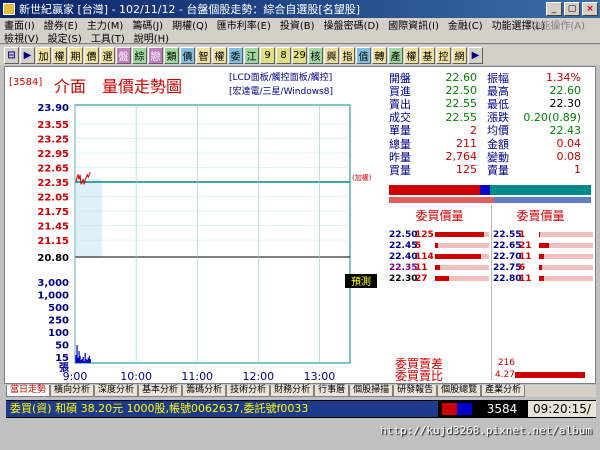 The height and width of the screenshot is (450, 600). What do you see at coordinates (108, 37) in the screenshot?
I see `menu-item: 工具(T)` at bounding box center [108, 37].